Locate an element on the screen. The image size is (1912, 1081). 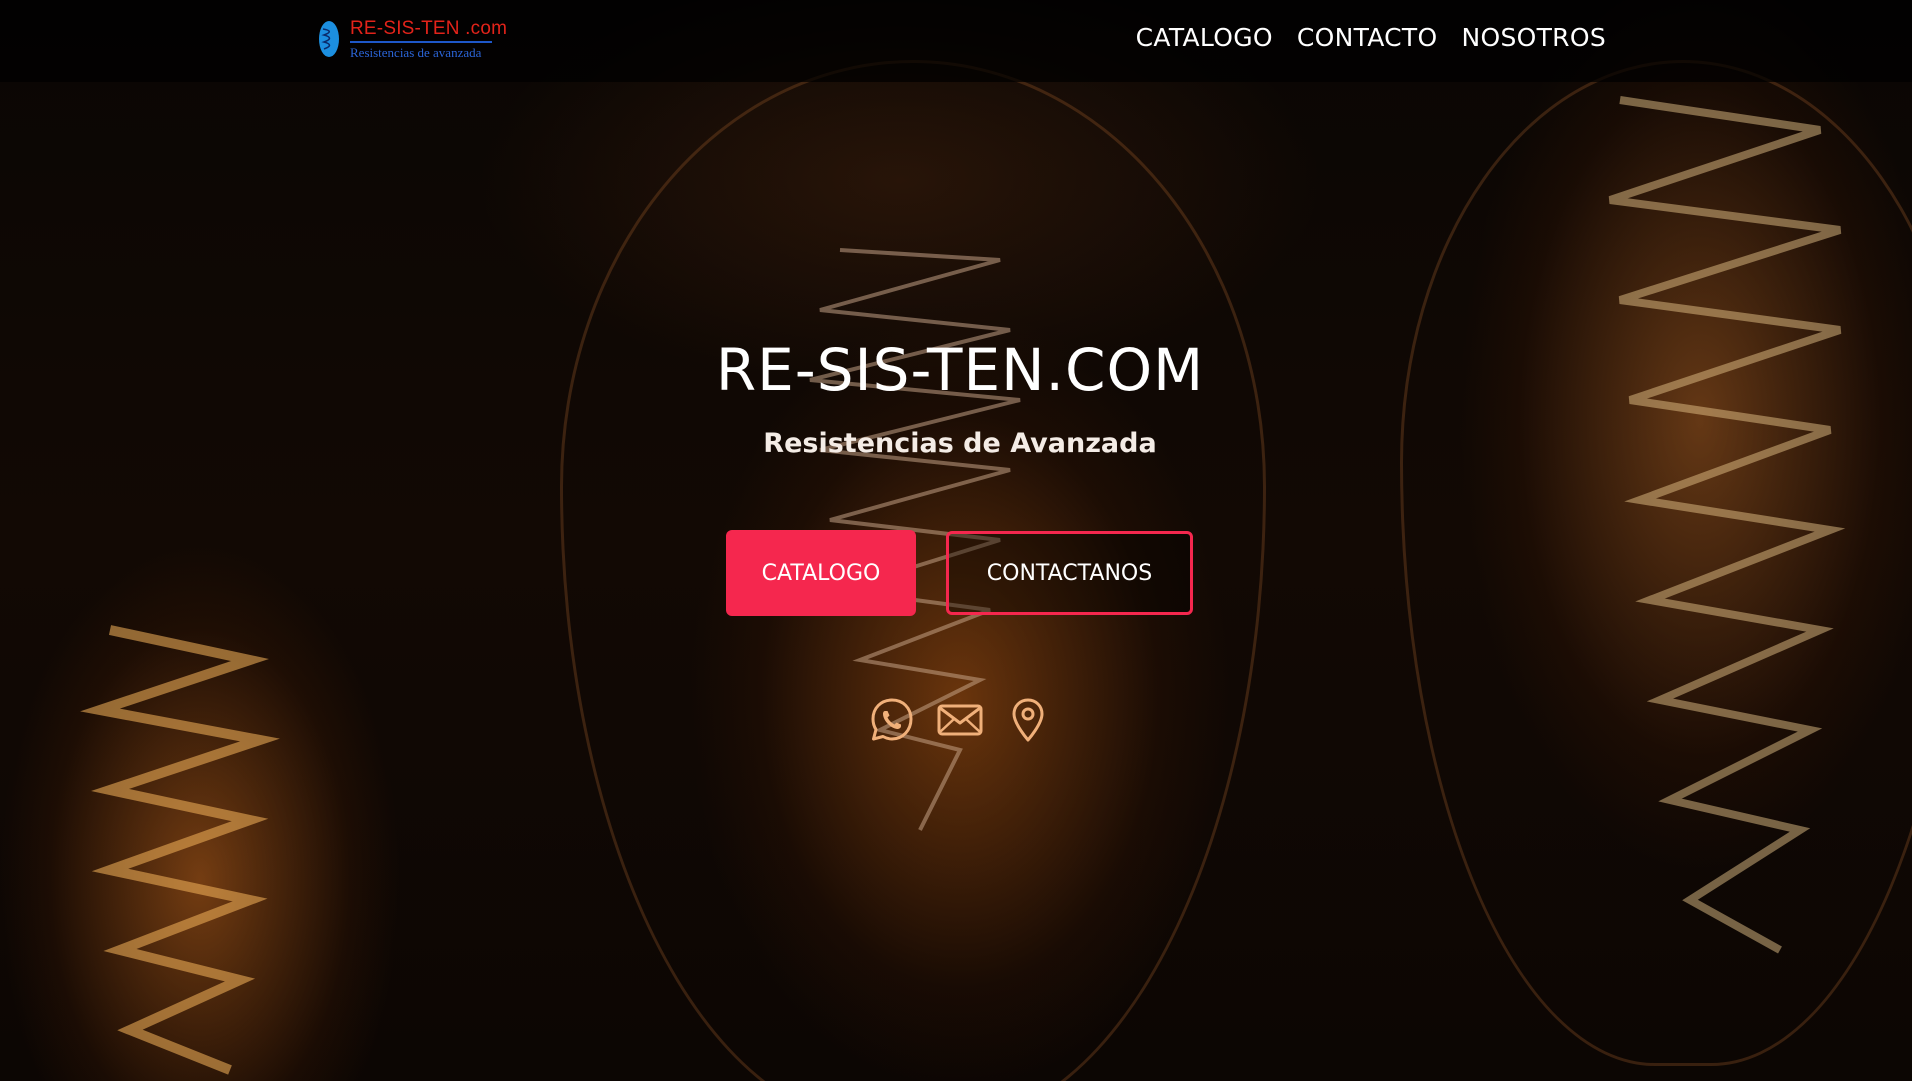
social-links is located at coordinates (960, 720).